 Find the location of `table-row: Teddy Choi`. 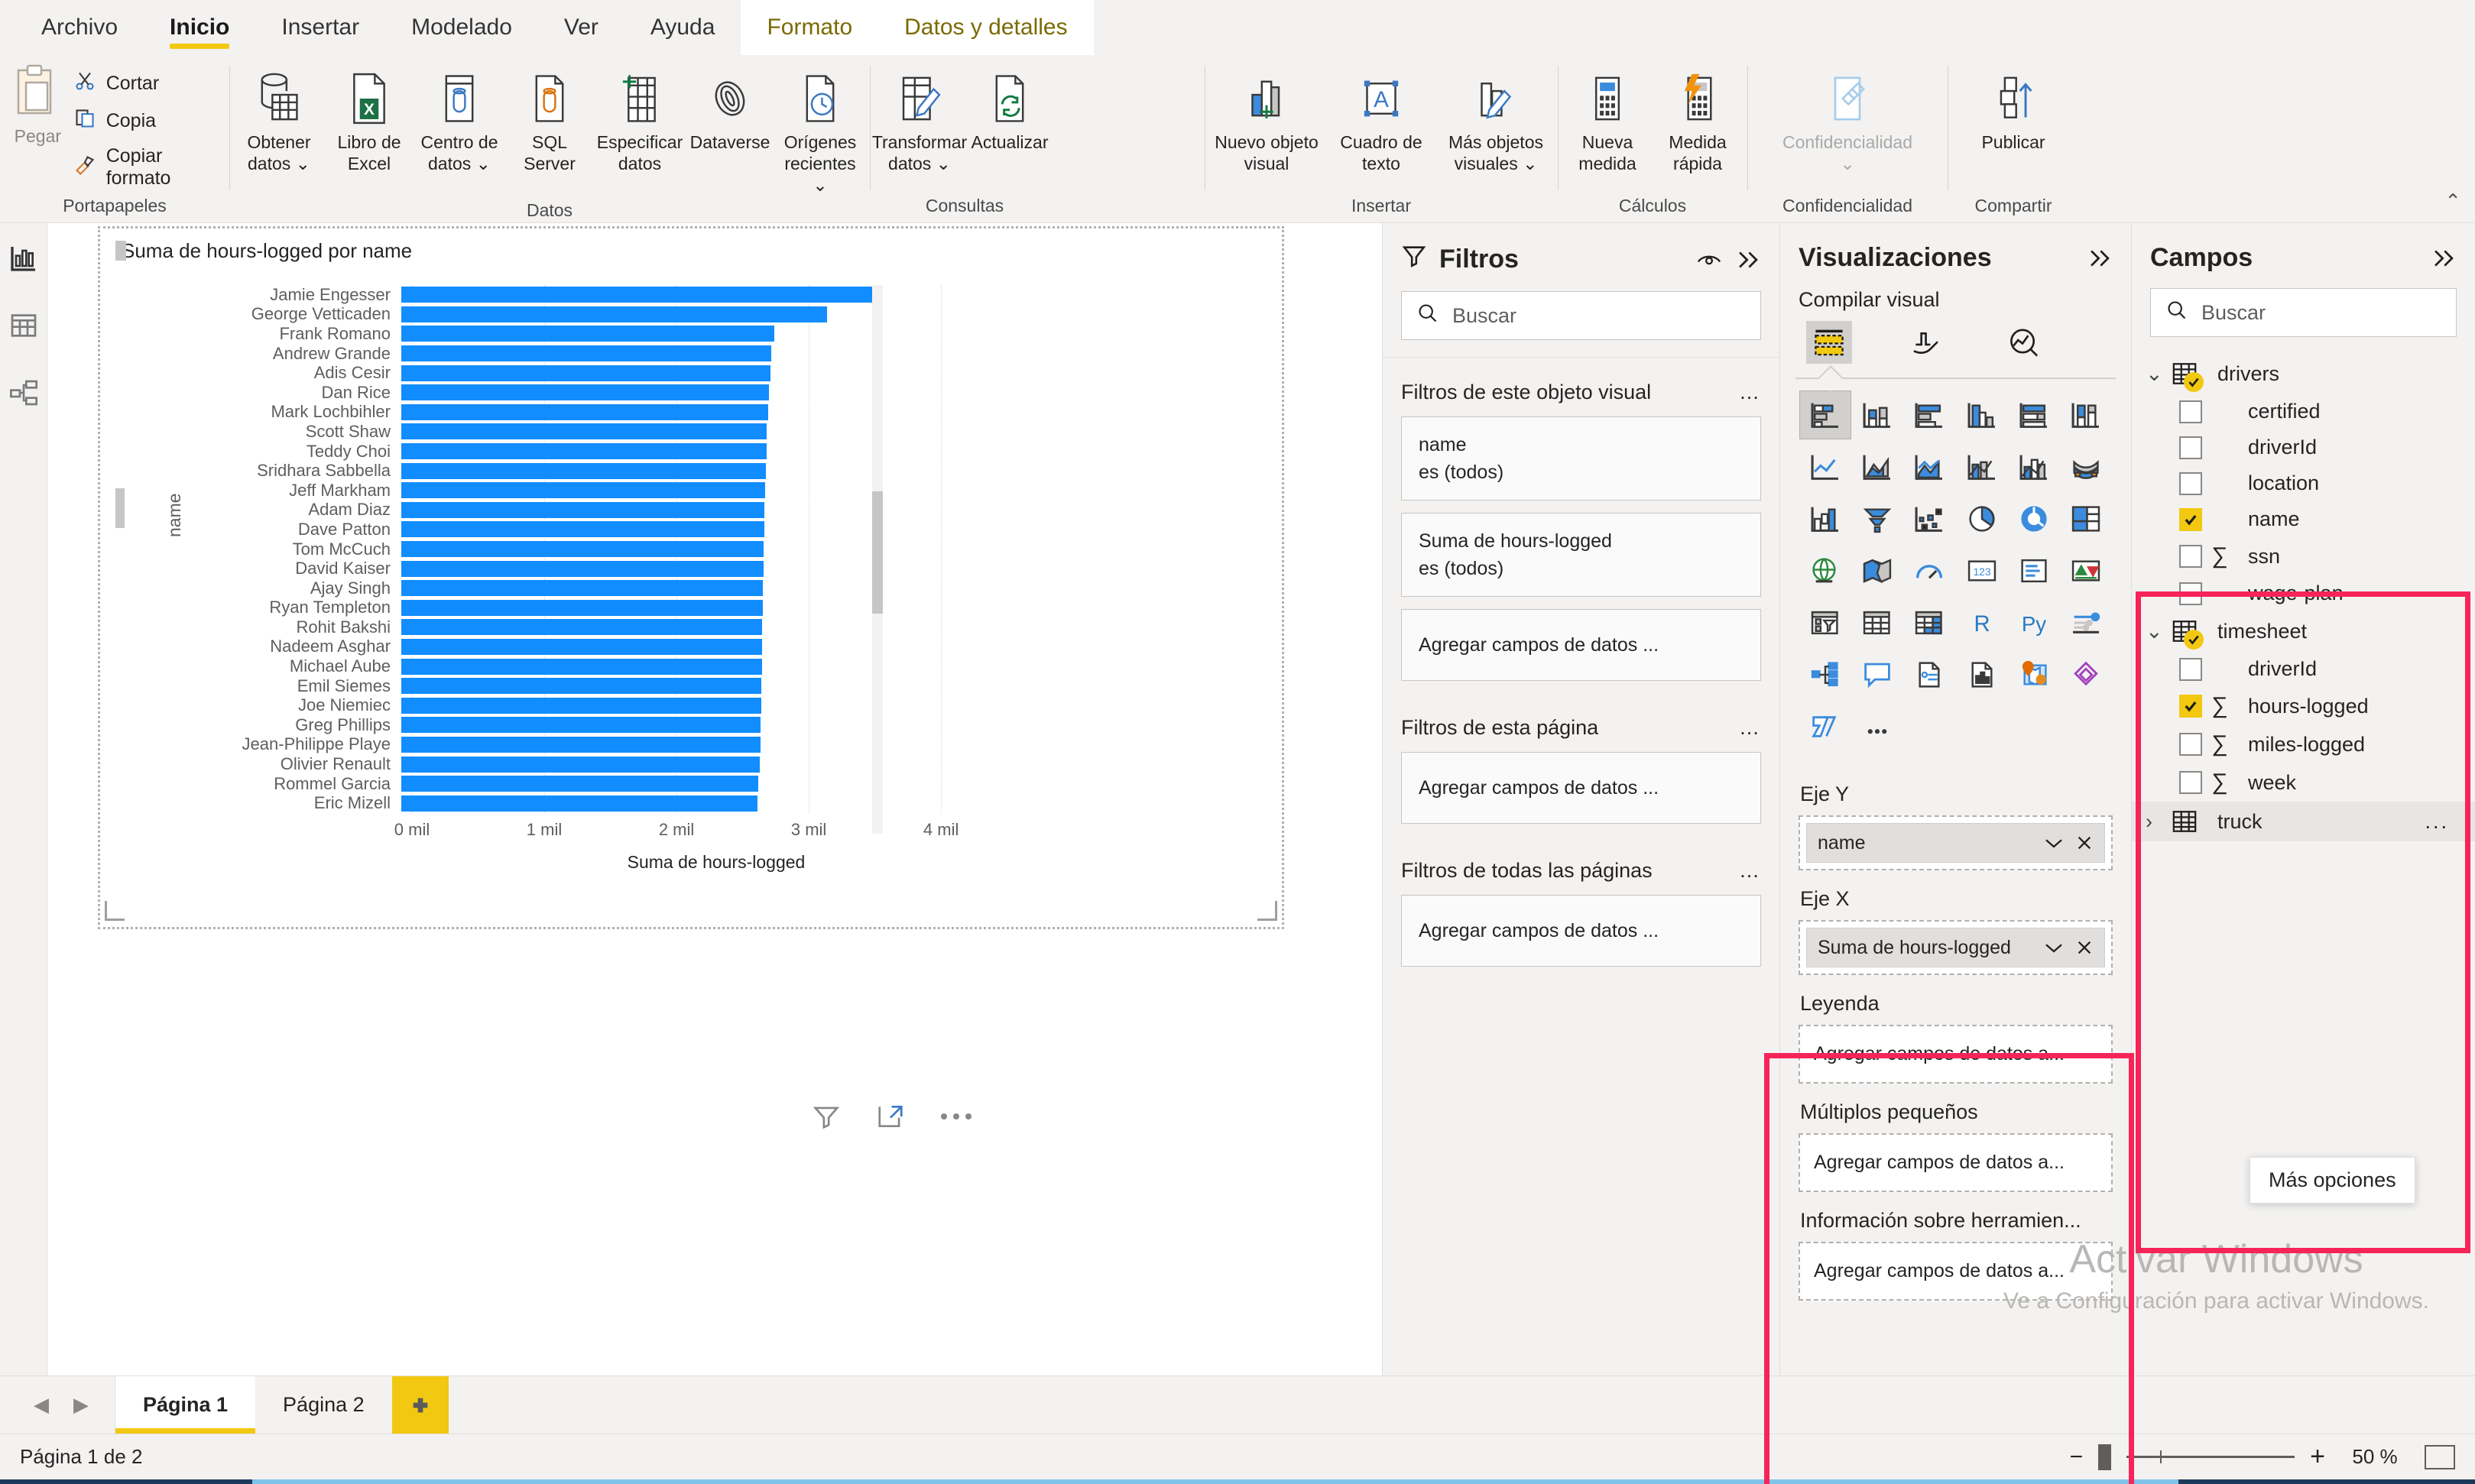

table-row: Teddy Choi is located at coordinates (615, 452).